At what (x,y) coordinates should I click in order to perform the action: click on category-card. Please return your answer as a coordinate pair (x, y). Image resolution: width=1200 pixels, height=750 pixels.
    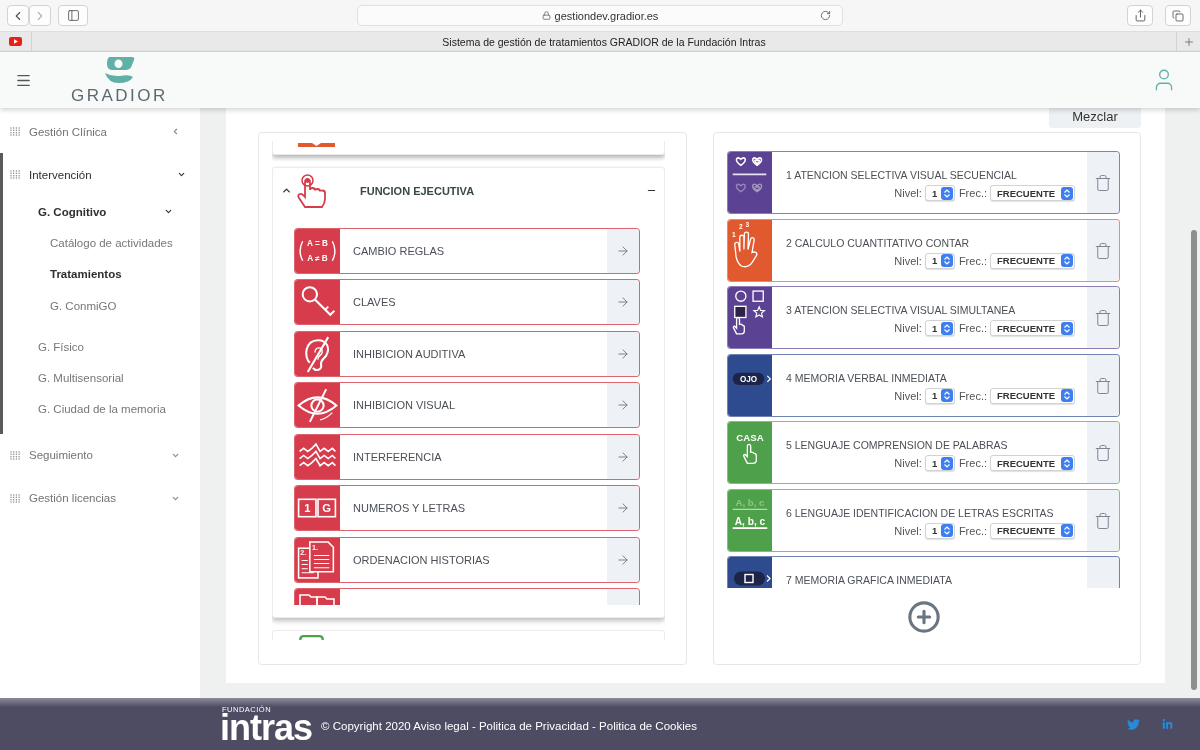
    Looking at the image, I should click on (468, 148).